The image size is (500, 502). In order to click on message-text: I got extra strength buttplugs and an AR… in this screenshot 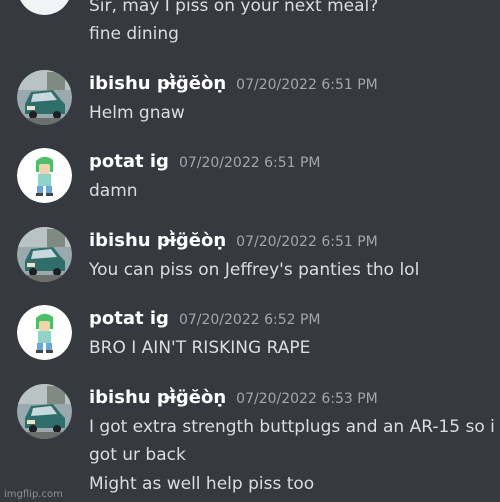, I will do `click(292, 427)`.